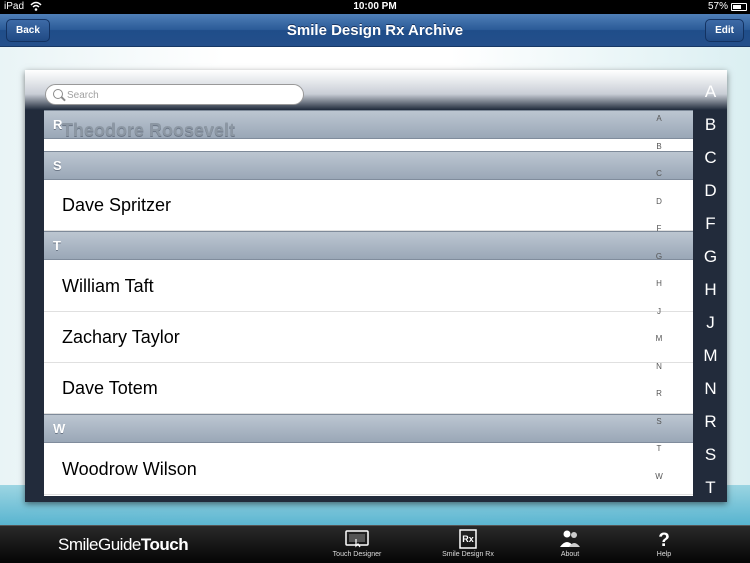 The height and width of the screenshot is (563, 750). Describe the element at coordinates (659, 266) in the screenshot. I see `mini-index-letter: G` at that location.